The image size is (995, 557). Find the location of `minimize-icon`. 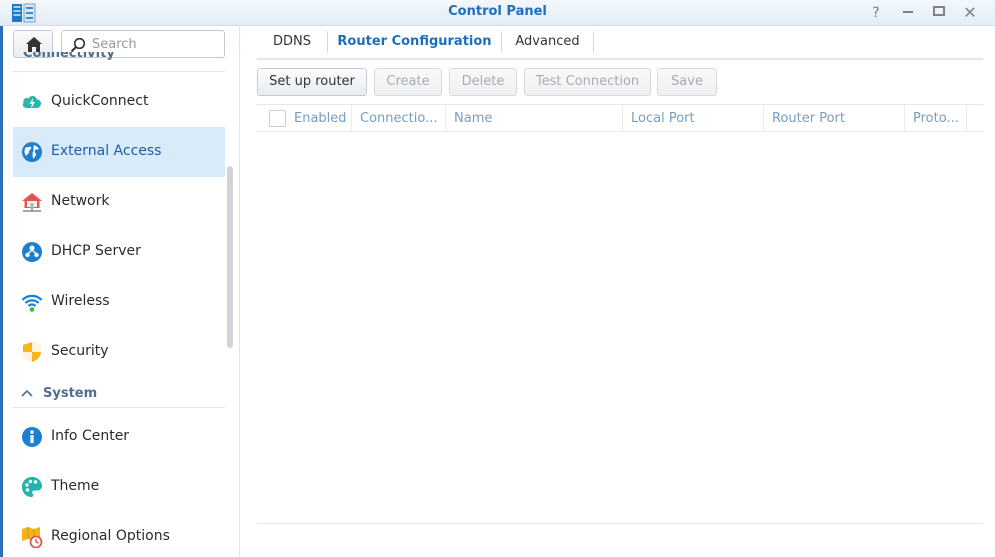

minimize-icon is located at coordinates (908, 12).